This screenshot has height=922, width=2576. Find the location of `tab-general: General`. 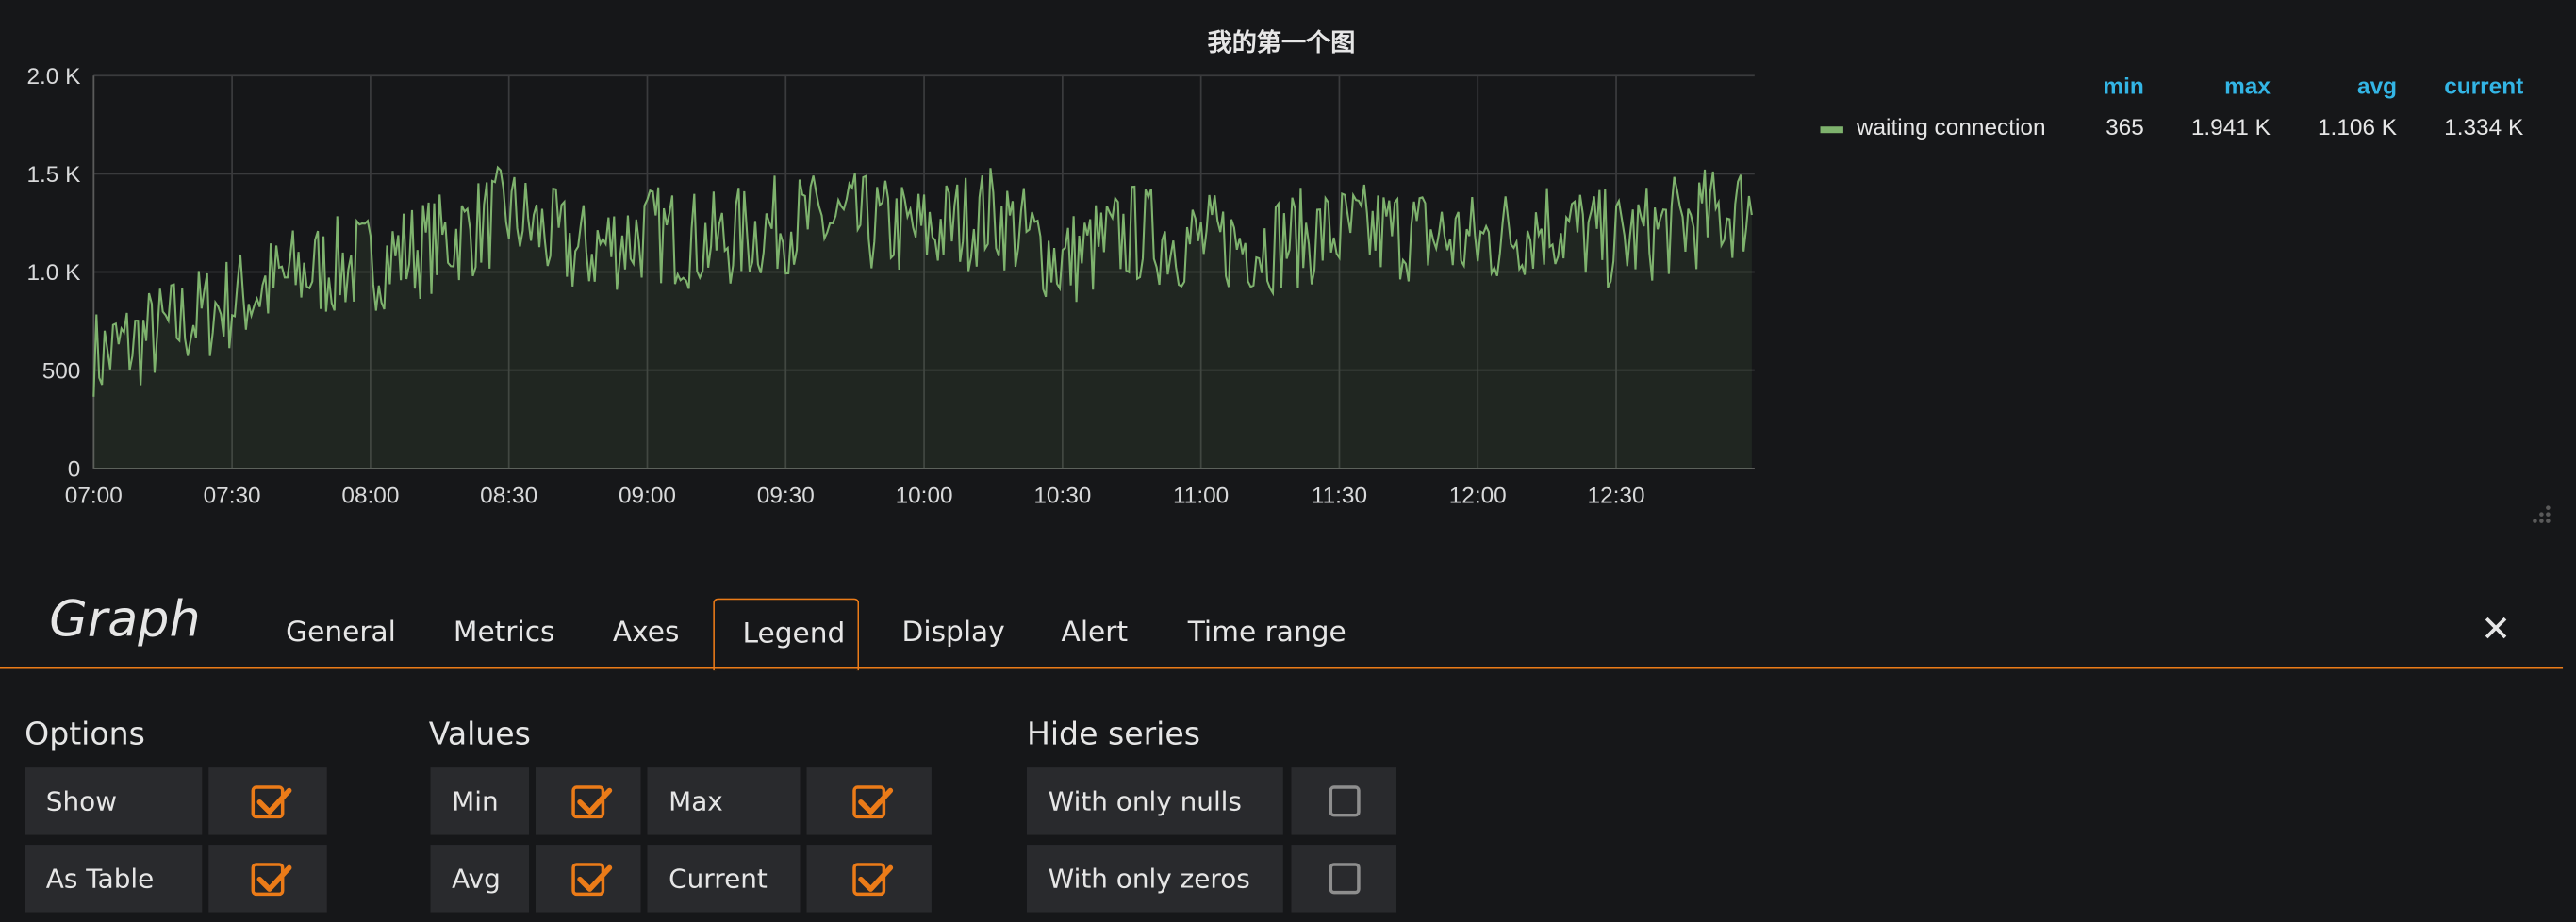

tab-general: General is located at coordinates (341, 633).